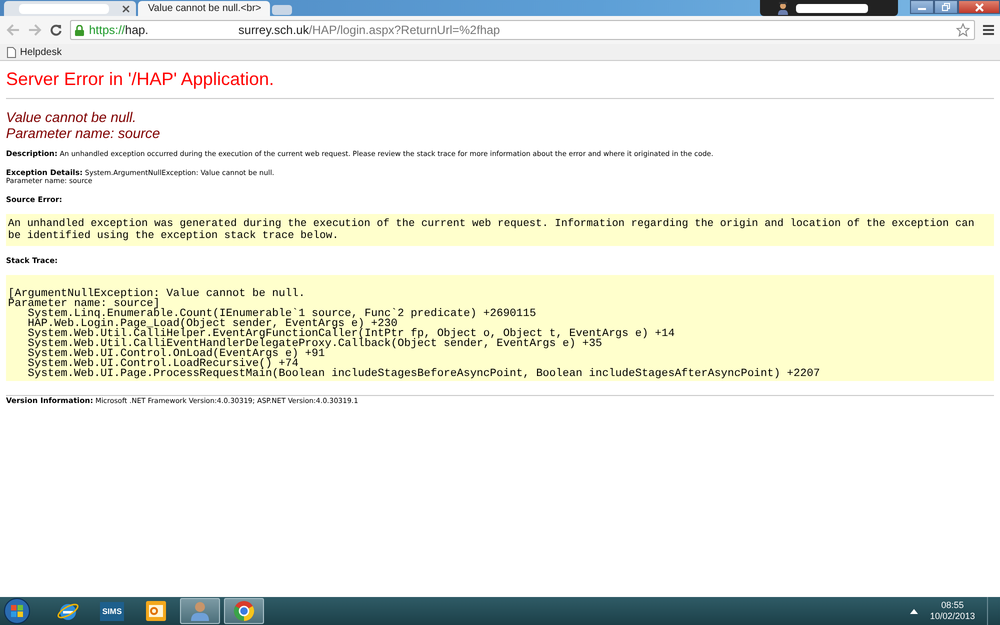  Describe the element at coordinates (522, 30) in the screenshot. I see `address-bar: https://hap. surrey.sch.uk/HAP/login.aspx?ReturnUrl=%2fhap` at that location.